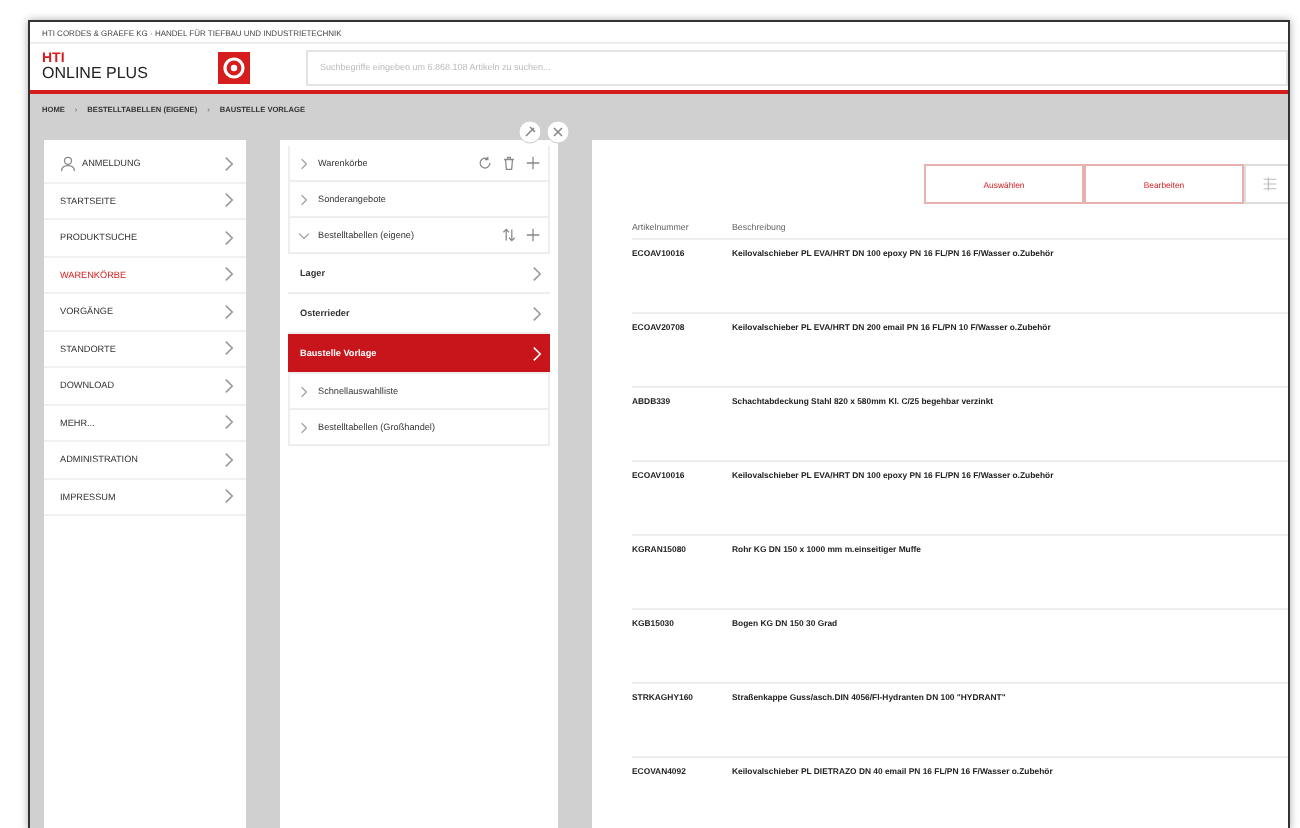  I want to click on chevron-down-icon, so click(304, 235).